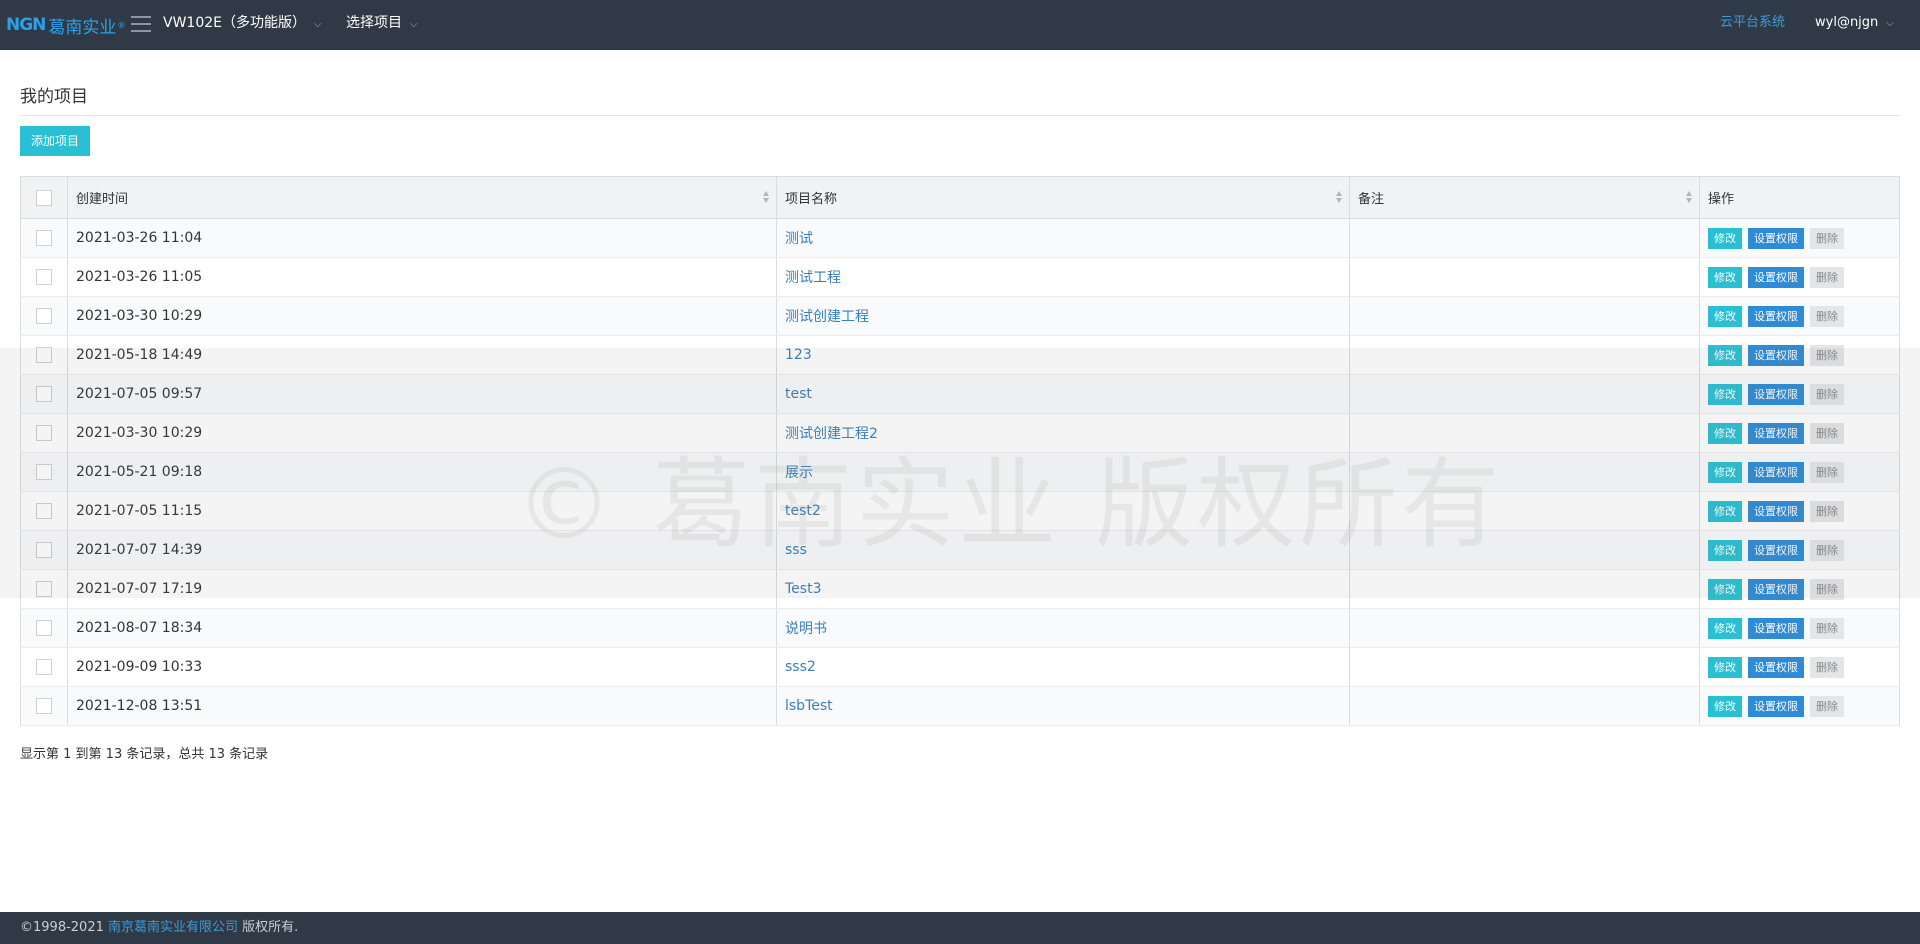 The image size is (1920, 944). I want to click on user-menu: wyl@njgn ⌵, so click(1854, 25).